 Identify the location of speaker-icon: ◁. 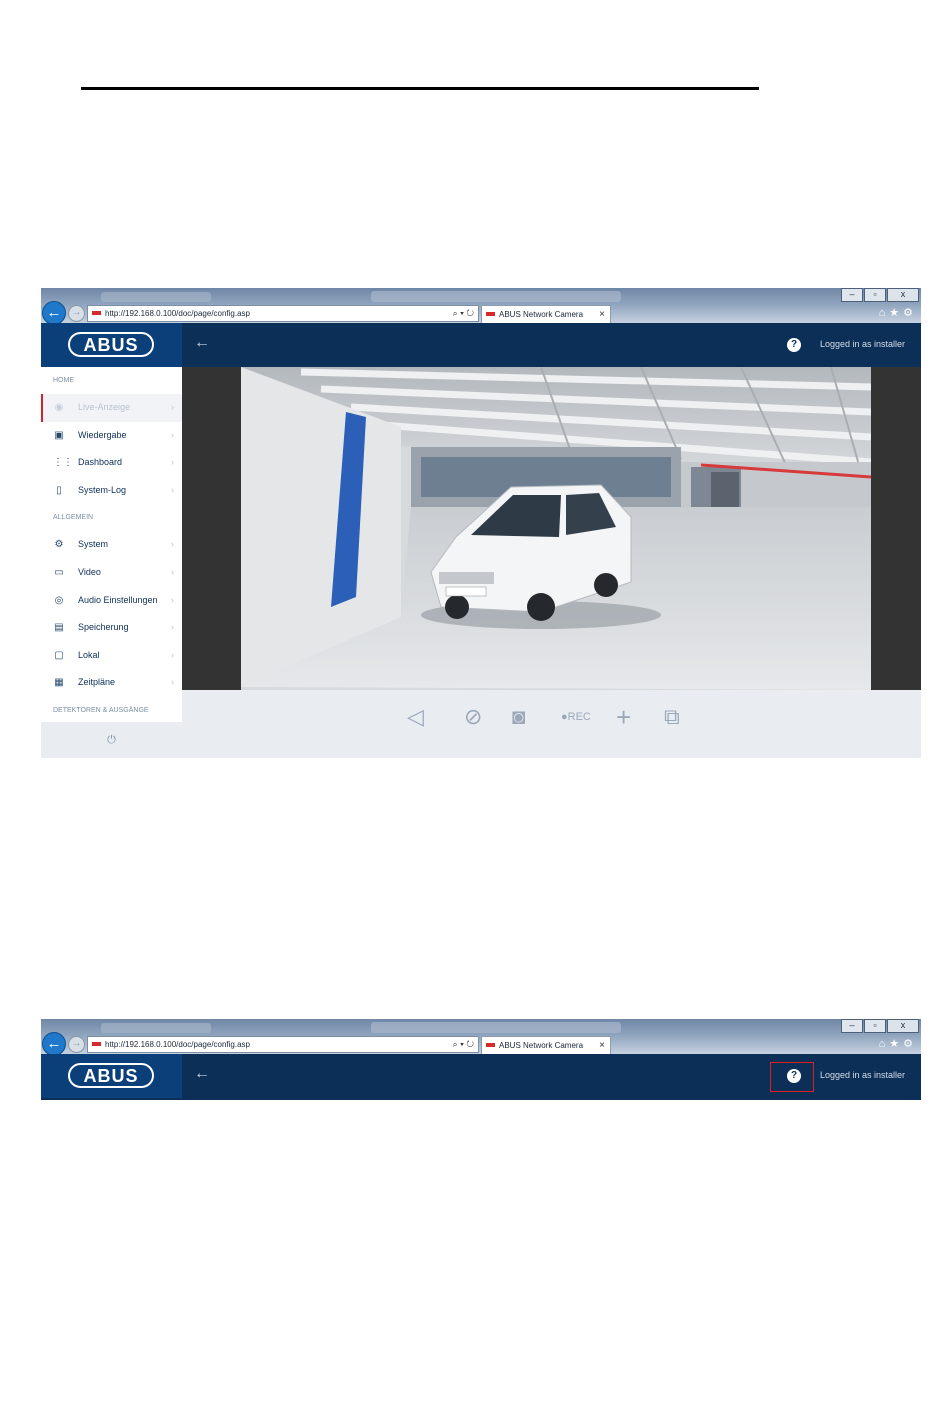
(415, 717).